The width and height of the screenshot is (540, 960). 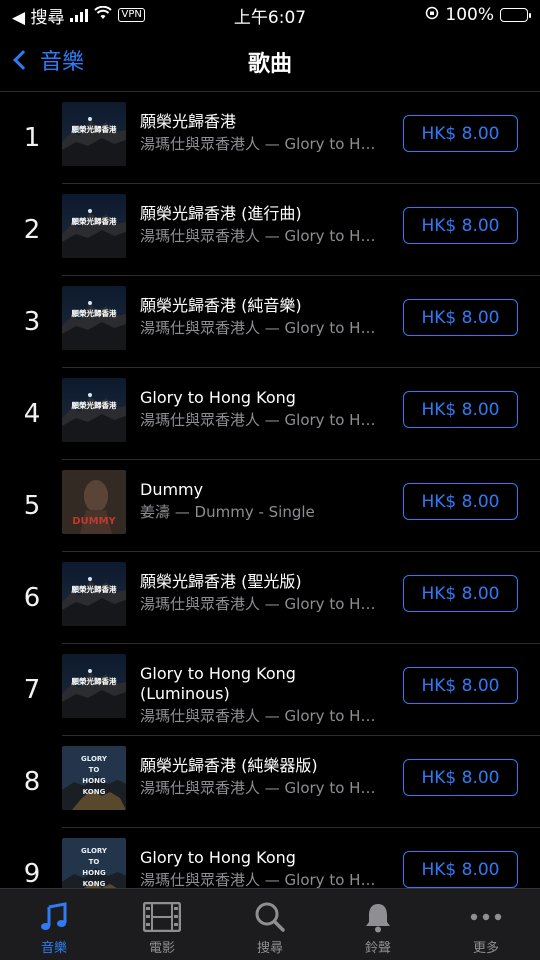 I want to click on back-to-search-link: ◀ 搜尋, so click(x=38, y=15).